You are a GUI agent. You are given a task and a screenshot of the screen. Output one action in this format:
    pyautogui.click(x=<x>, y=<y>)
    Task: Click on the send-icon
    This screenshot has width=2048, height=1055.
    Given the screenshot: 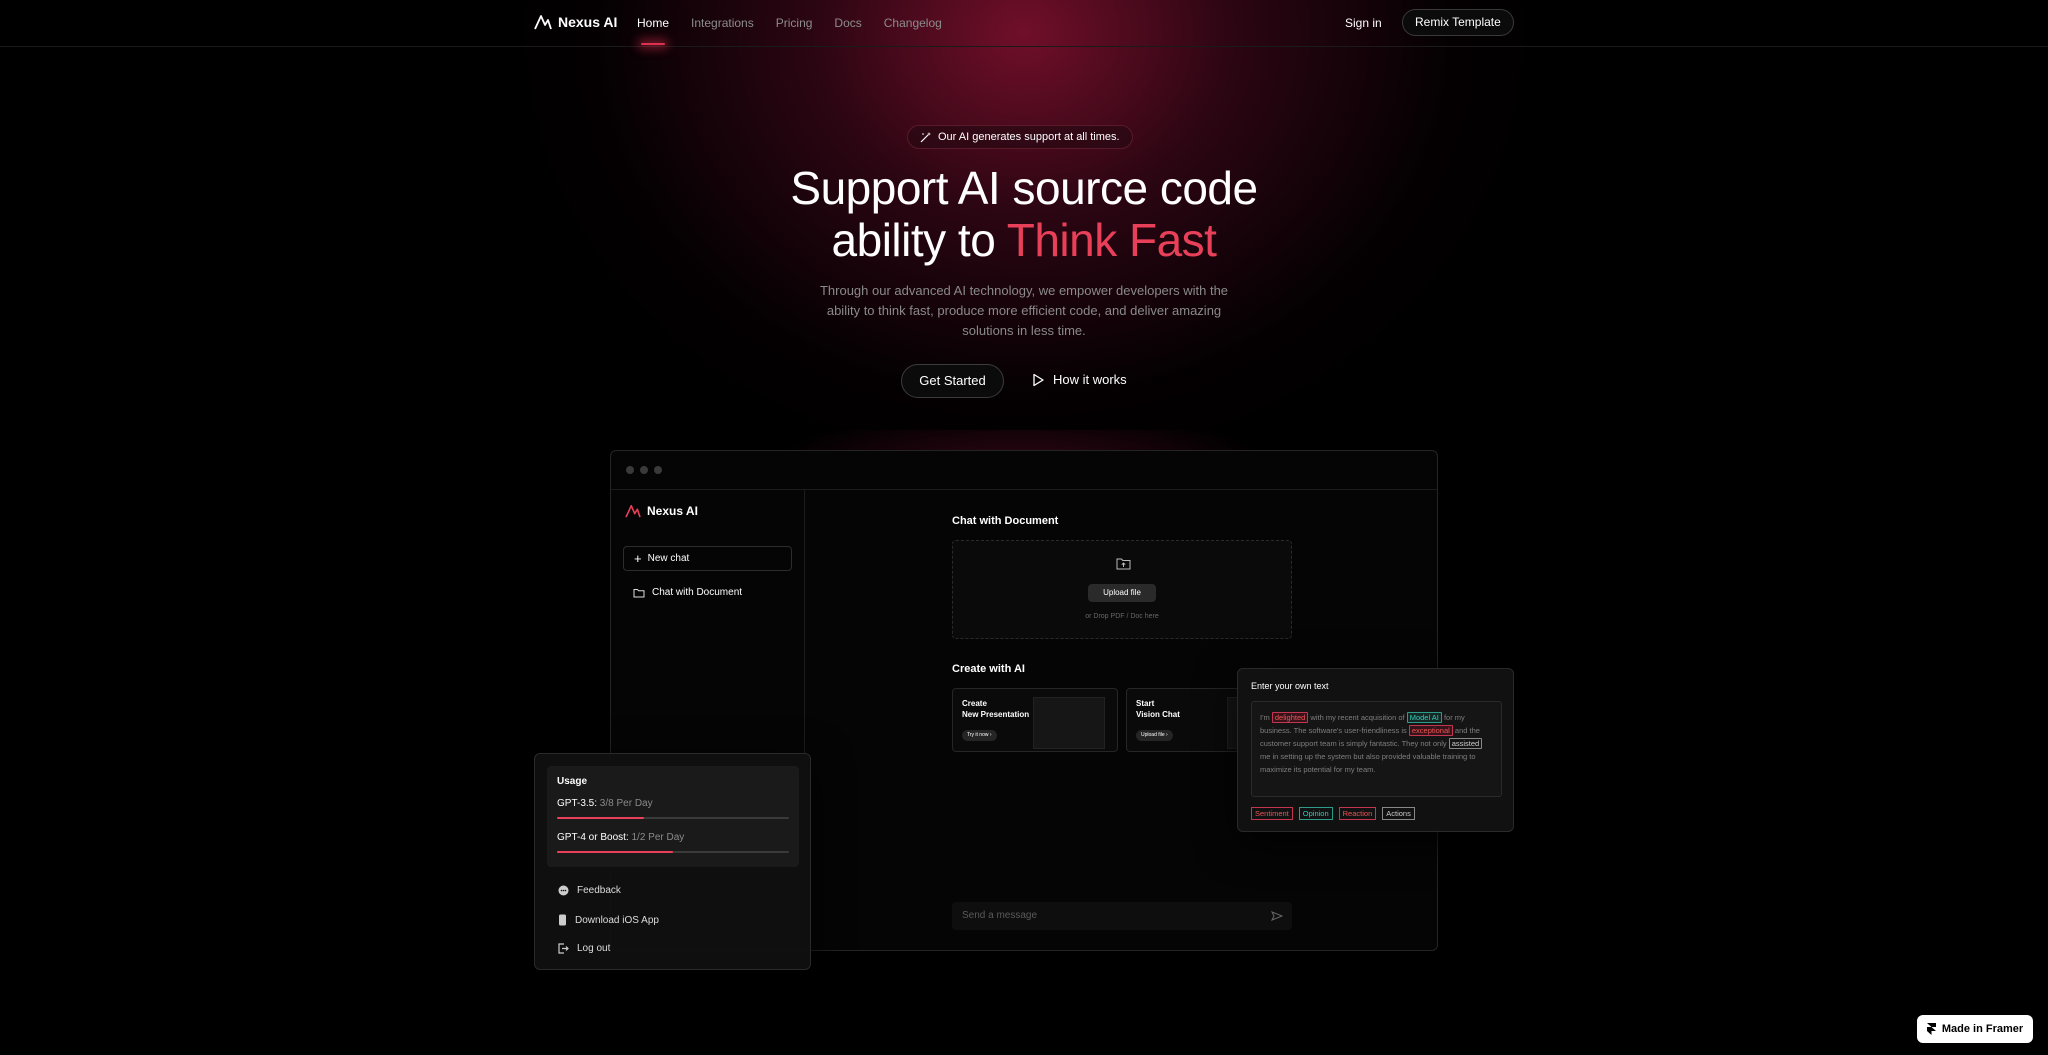 What is the action you would take?
    pyautogui.click(x=1277, y=916)
    